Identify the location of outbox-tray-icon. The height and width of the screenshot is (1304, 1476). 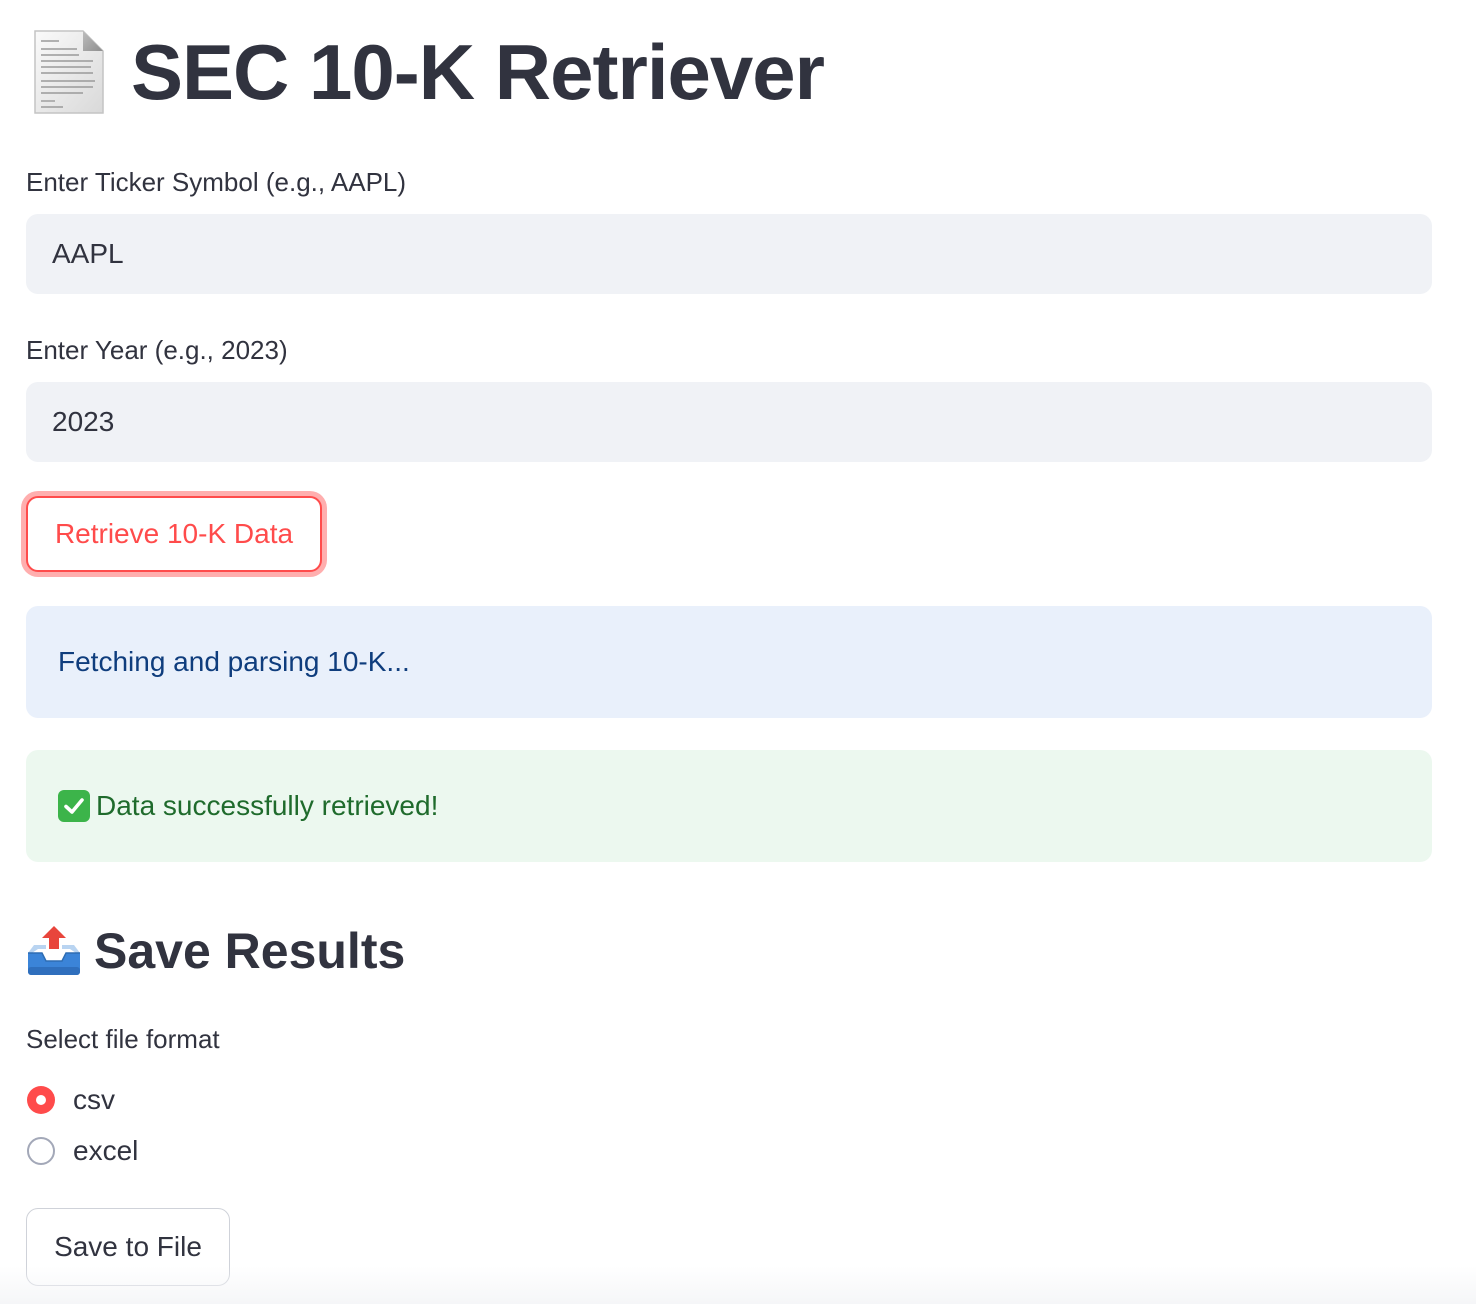
(54, 951).